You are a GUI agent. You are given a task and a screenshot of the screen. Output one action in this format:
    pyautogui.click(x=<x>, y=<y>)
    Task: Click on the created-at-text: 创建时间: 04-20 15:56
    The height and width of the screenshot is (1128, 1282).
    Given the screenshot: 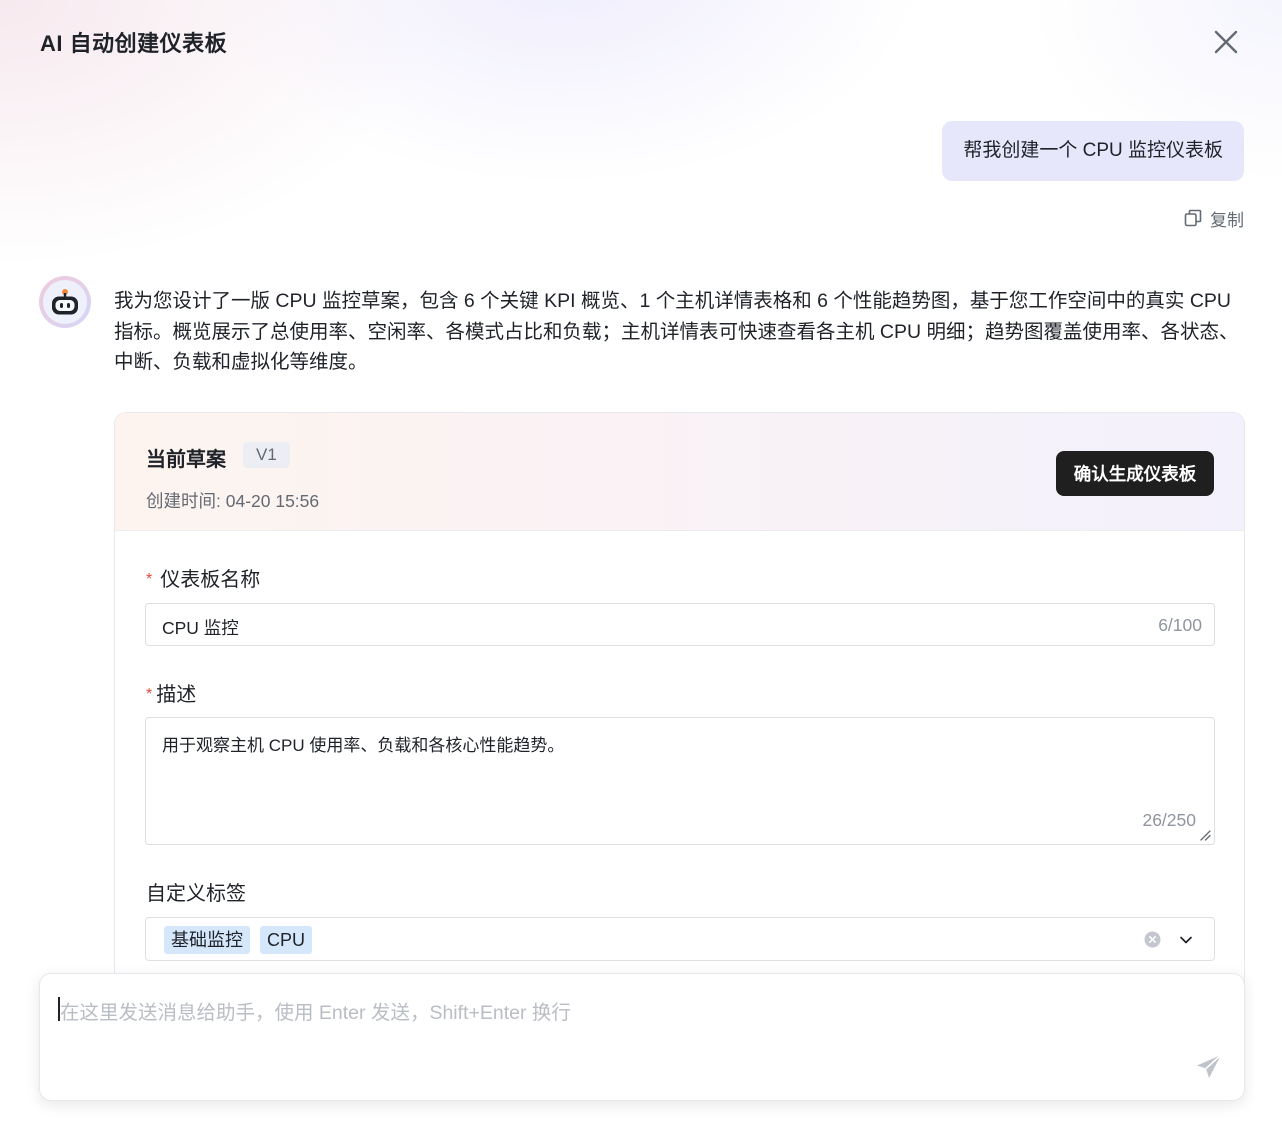 What is the action you would take?
    pyautogui.click(x=233, y=501)
    